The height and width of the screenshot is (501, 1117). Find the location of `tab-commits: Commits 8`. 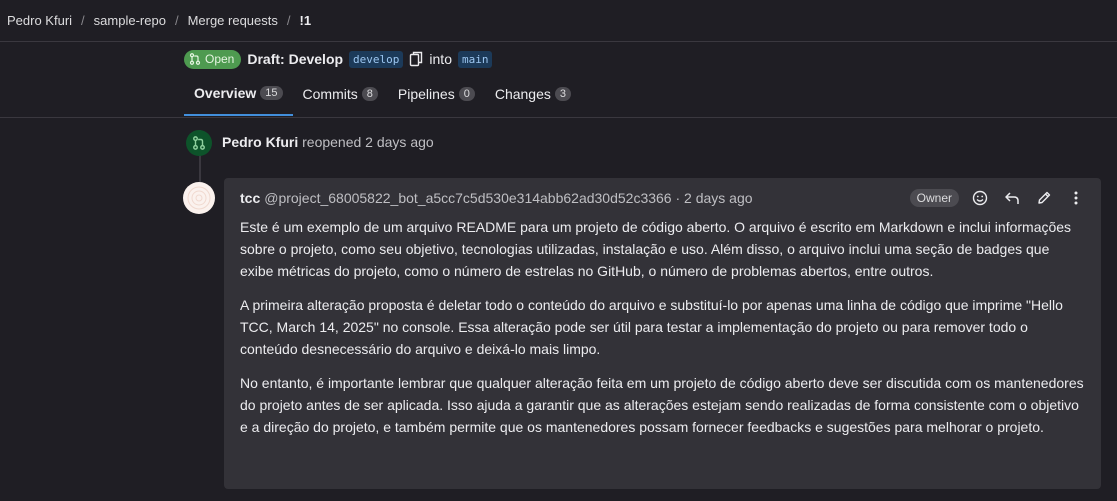

tab-commits: Commits 8 is located at coordinates (340, 94).